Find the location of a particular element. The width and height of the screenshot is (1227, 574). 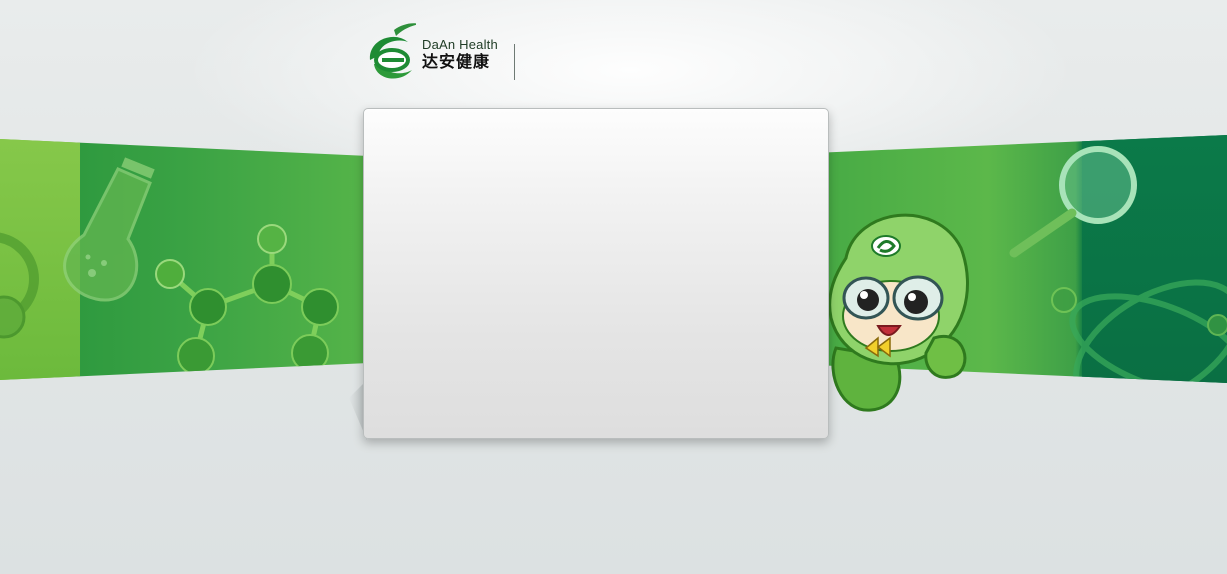

brand-name-en: DaAn Health is located at coordinates (460, 44).